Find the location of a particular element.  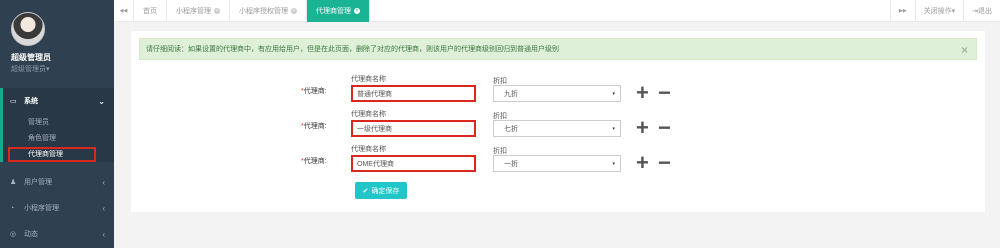

subnav-item-roles: 角色管理 is located at coordinates (58, 138).